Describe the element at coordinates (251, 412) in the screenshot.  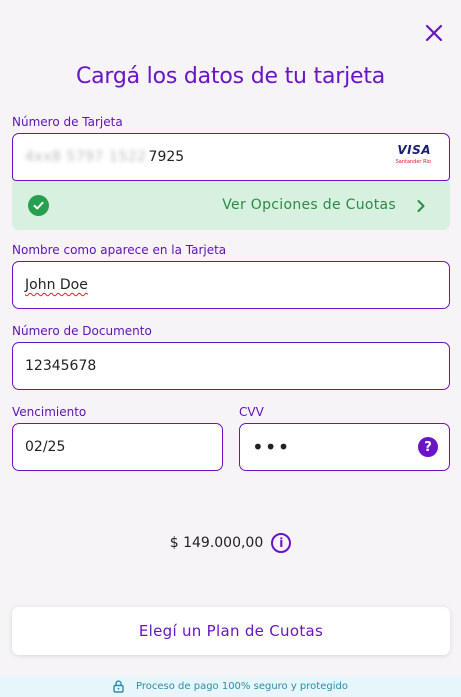
I see `cvv-label: CVV` at that location.